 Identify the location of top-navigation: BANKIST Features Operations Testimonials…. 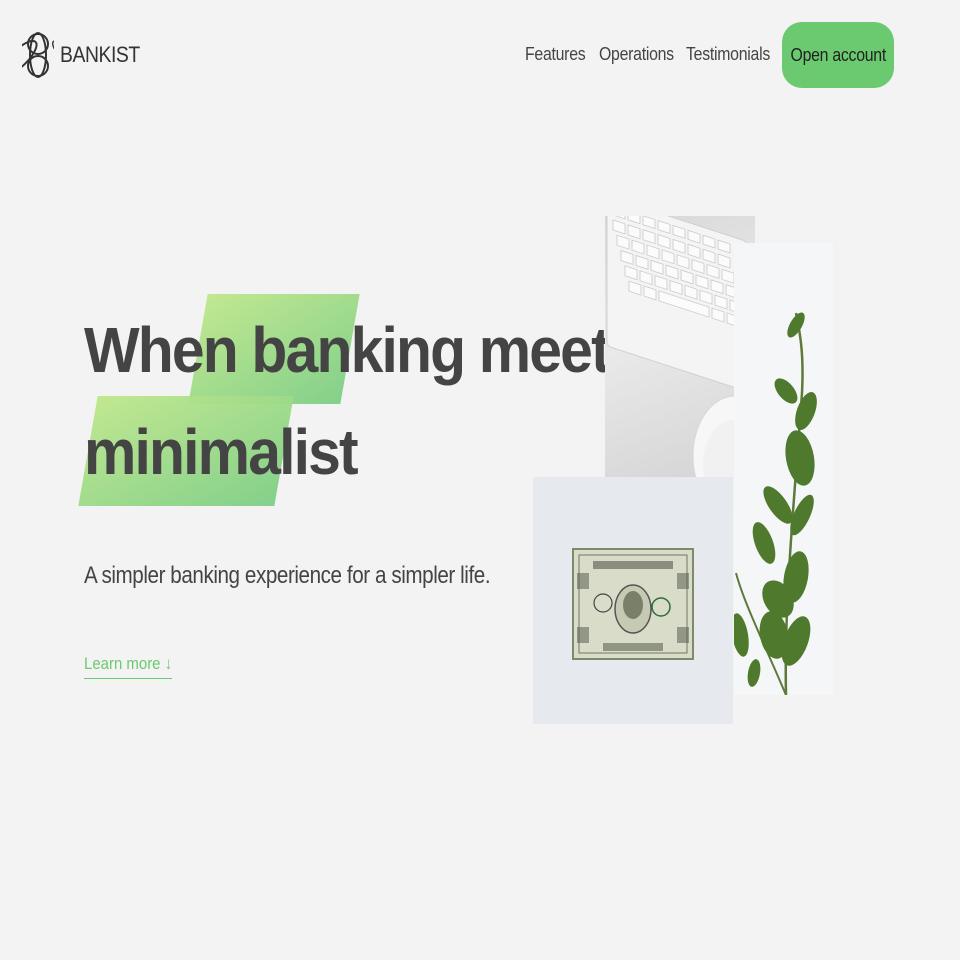
(480, 55).